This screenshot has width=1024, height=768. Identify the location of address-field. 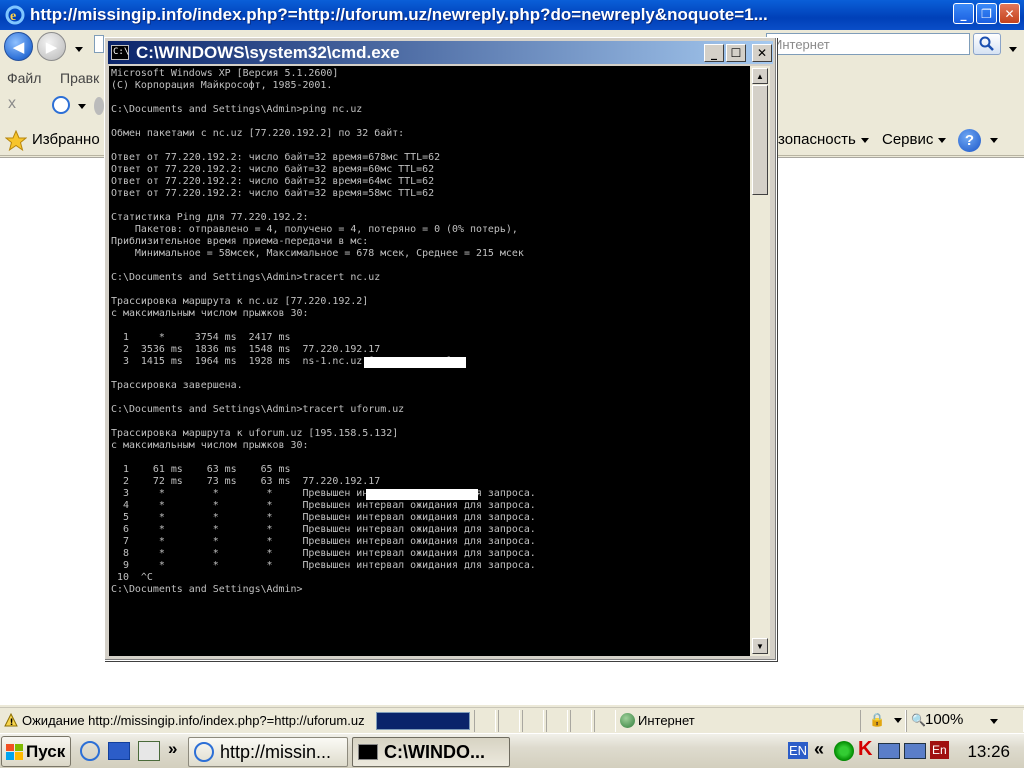
(99, 44).